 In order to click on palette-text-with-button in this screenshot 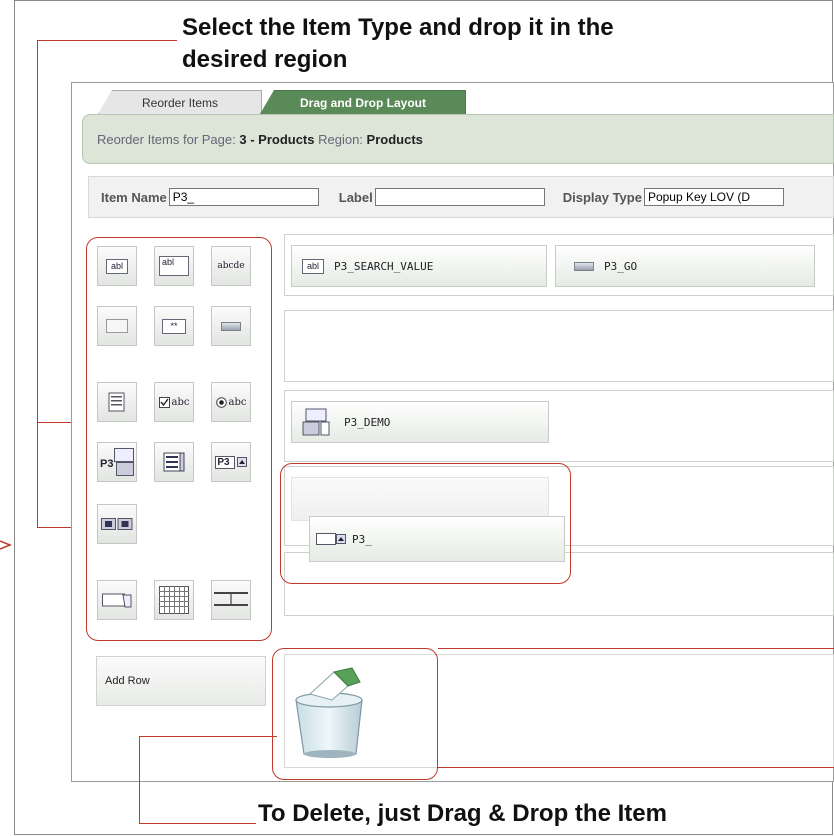, I will do `click(117, 600)`.